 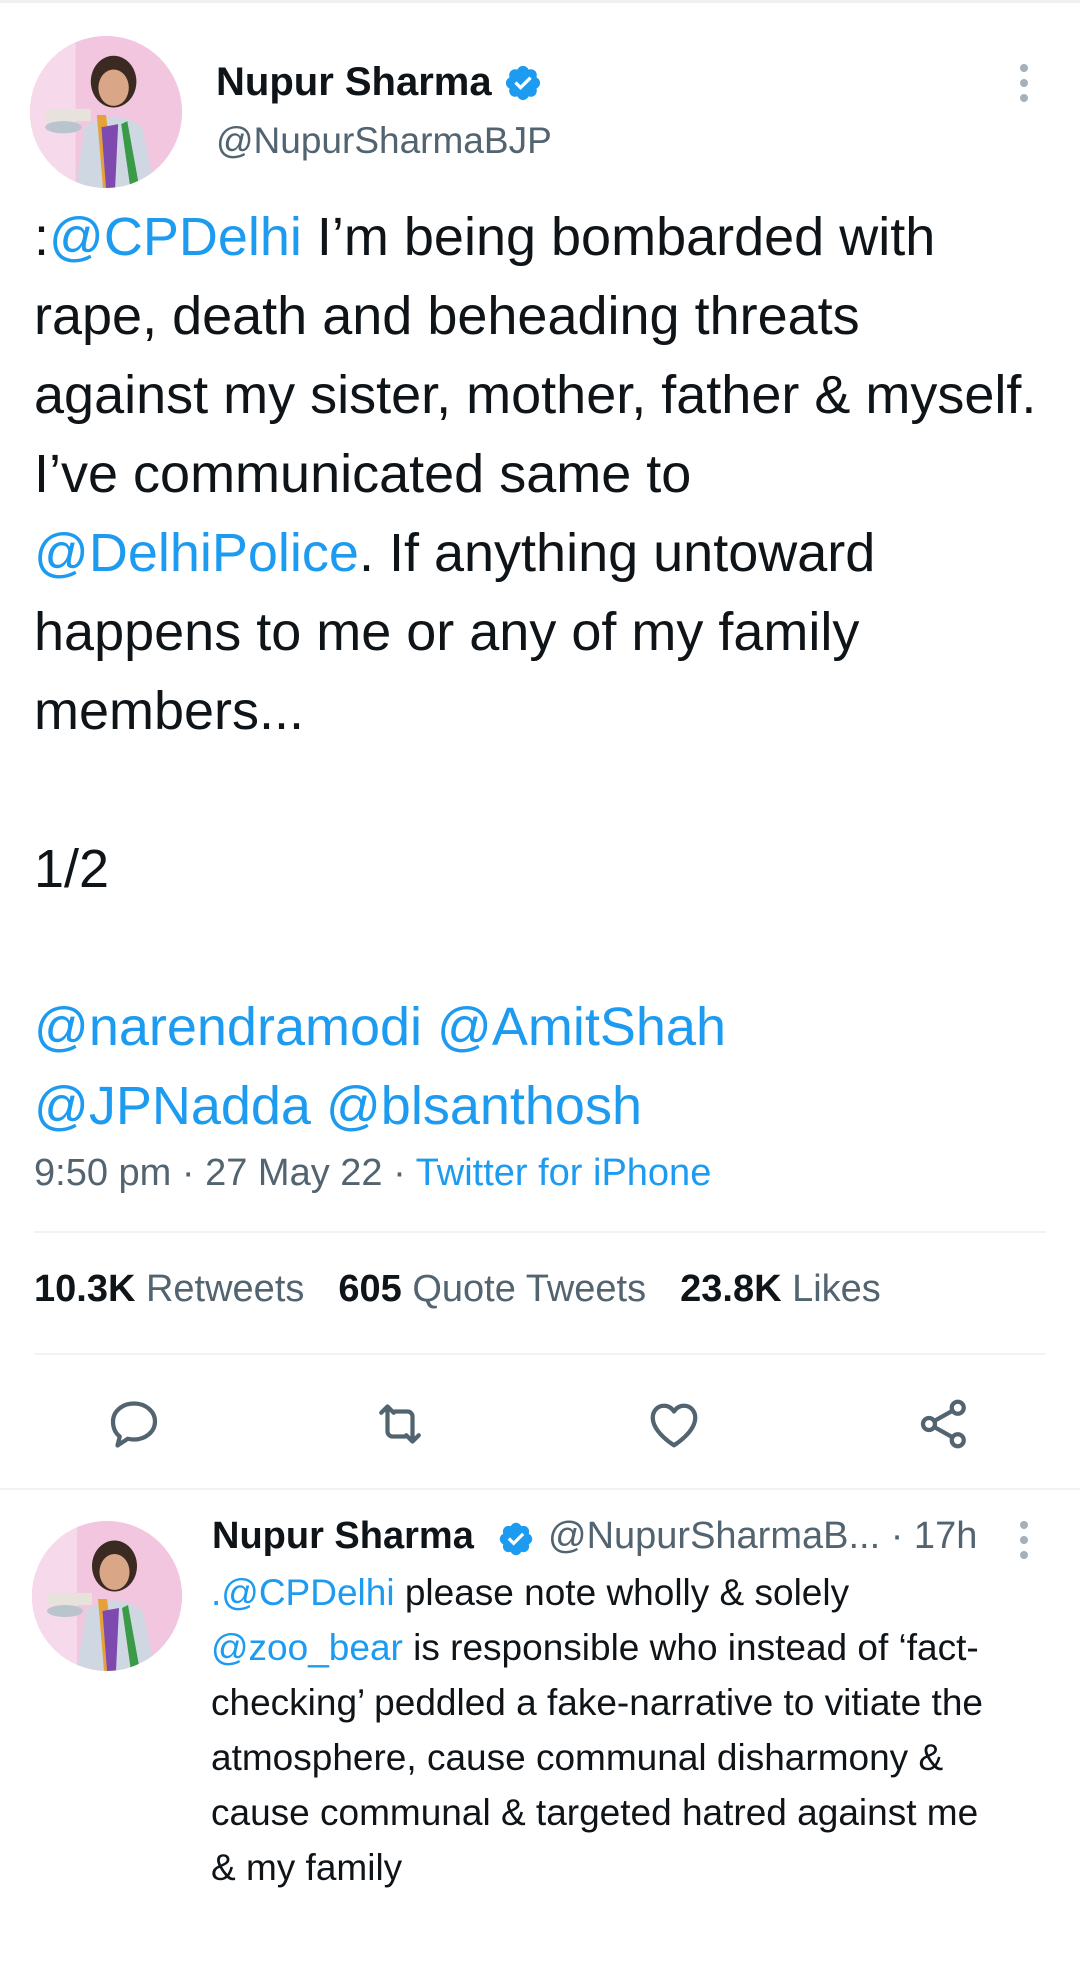 I want to click on text-prefix: :, so click(x=42, y=237).